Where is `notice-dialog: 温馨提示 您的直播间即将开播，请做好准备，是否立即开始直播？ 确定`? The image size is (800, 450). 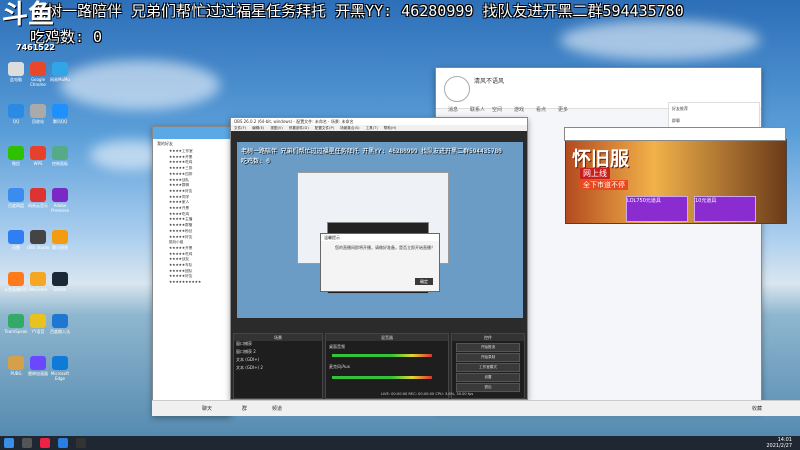 notice-dialog: 温馨提示 您的直播间即将开播，请做好准备，是否立即开始直播？ 确定 is located at coordinates (380, 262).